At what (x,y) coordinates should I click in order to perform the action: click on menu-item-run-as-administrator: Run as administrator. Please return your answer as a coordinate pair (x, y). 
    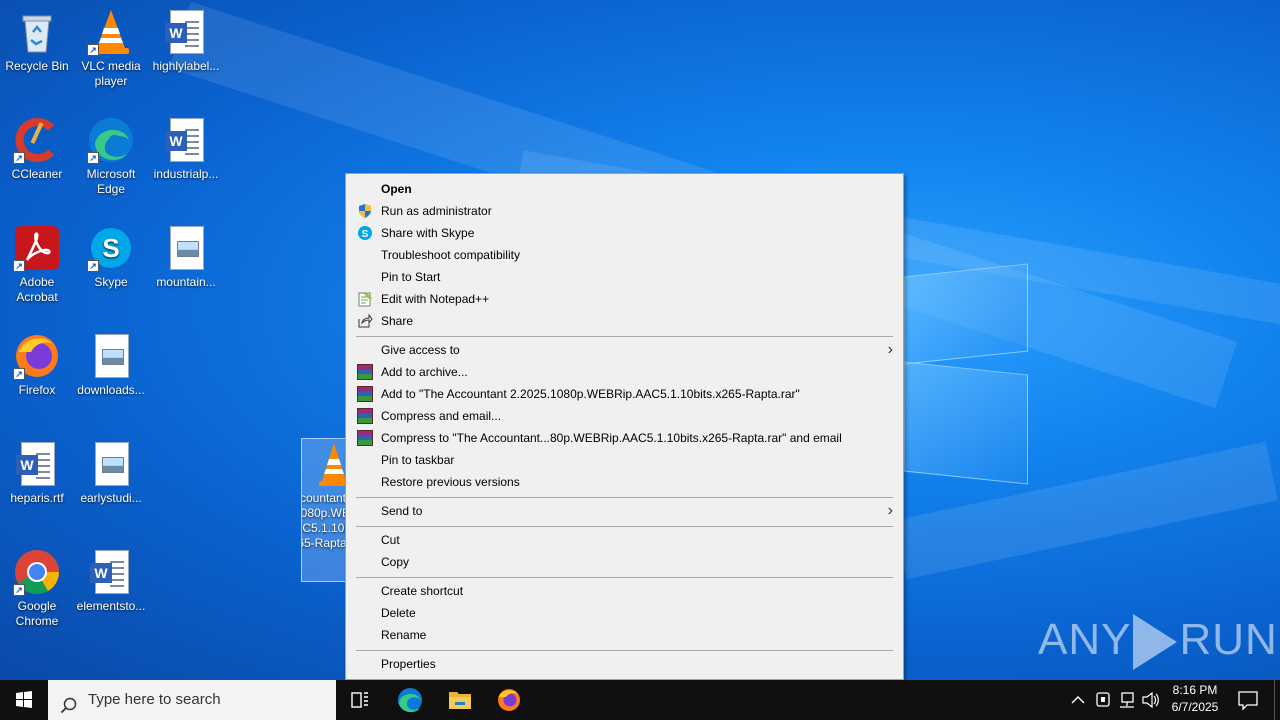
    Looking at the image, I should click on (624, 211).